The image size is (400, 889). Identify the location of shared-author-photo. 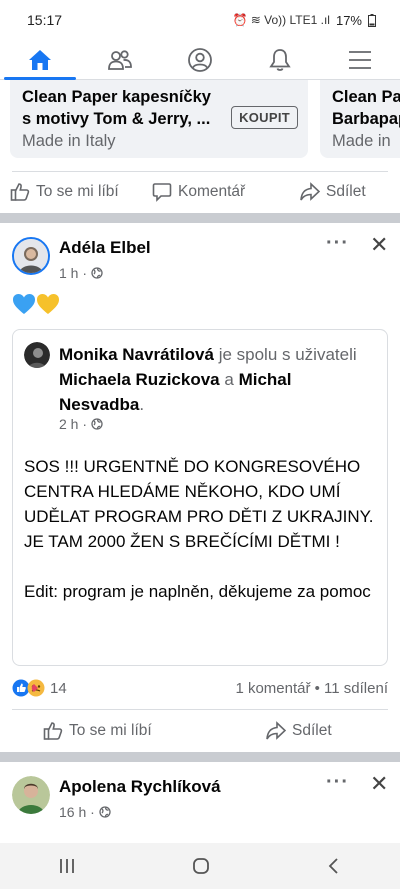
(37, 355).